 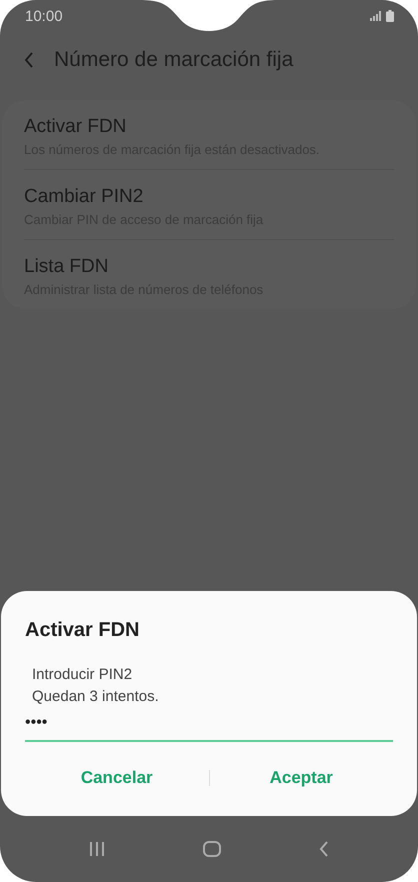 I want to click on dialog-title: Activar FDN, so click(x=82, y=630).